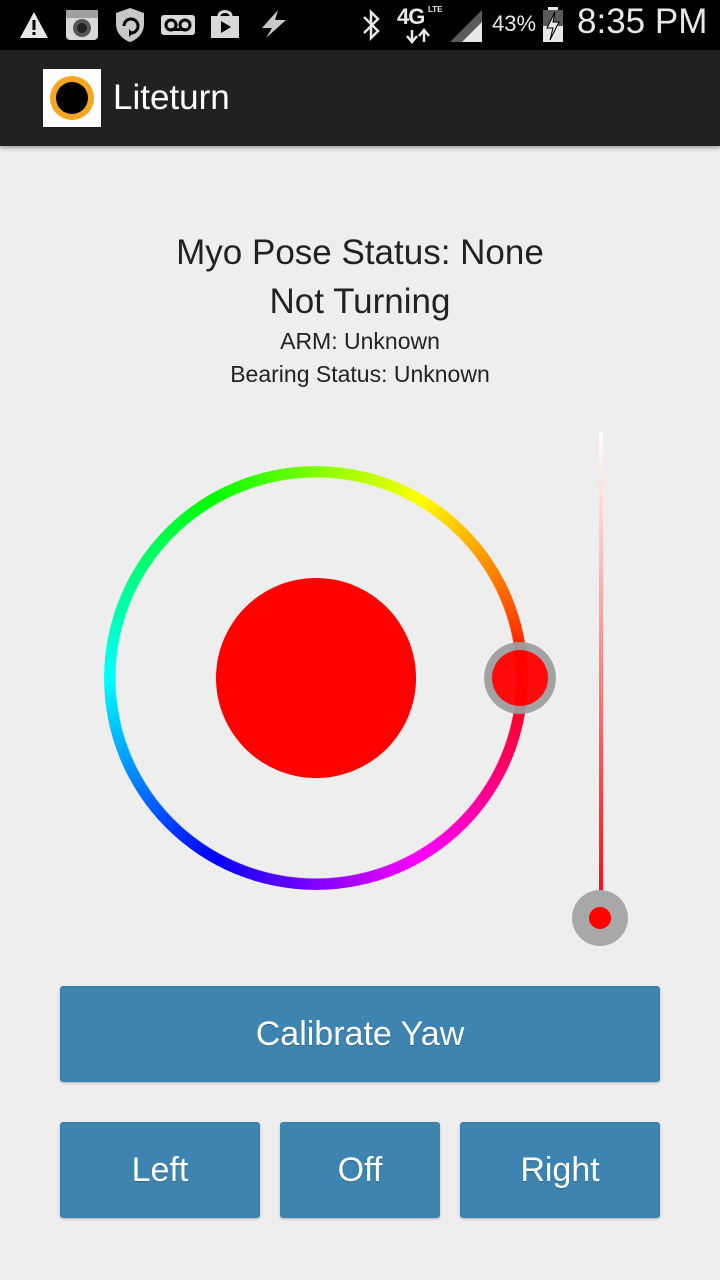 The height and width of the screenshot is (1280, 720). What do you see at coordinates (360, 374) in the screenshot?
I see `bearing-status: Bearing Status: Unknown` at bounding box center [360, 374].